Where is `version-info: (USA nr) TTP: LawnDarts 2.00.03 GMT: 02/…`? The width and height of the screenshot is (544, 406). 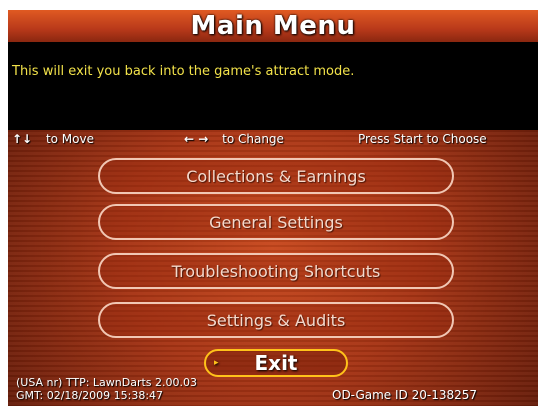
version-info: (USA nr) TTP: LawnDarts 2.00.03 GMT: 02/… is located at coordinates (106, 389).